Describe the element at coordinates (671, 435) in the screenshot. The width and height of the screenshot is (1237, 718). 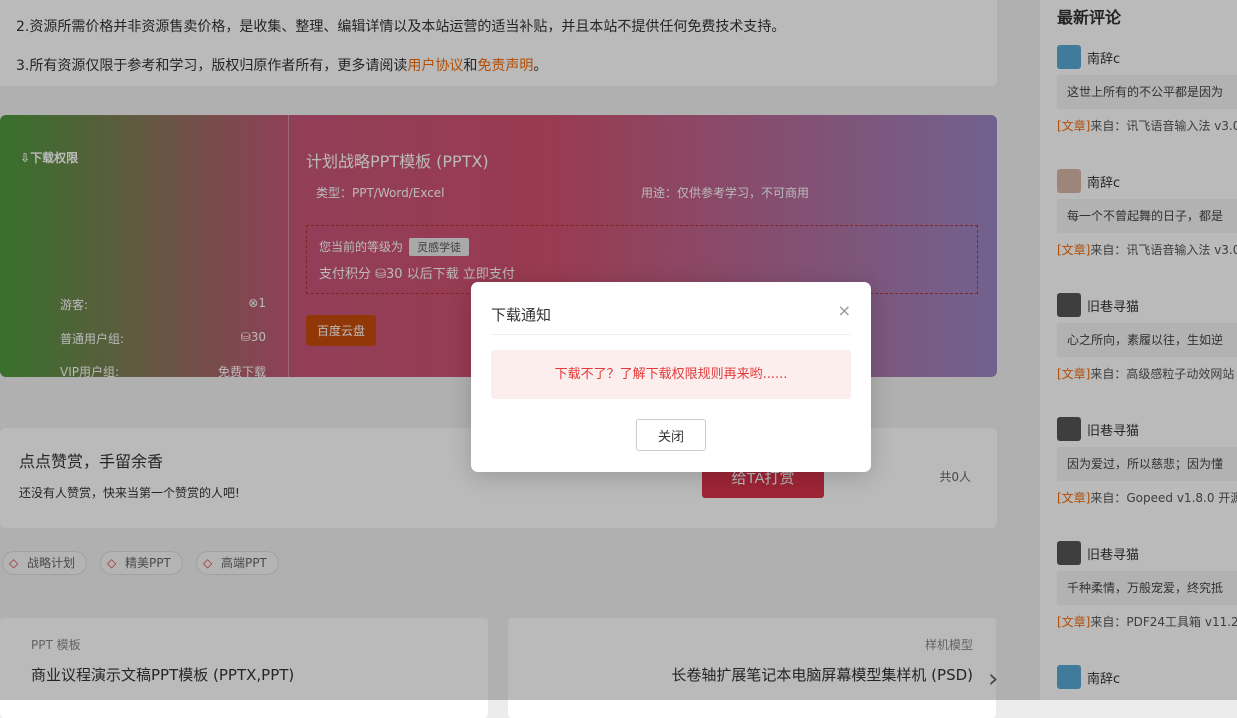
I see `modal-close-button: 关闭` at that location.